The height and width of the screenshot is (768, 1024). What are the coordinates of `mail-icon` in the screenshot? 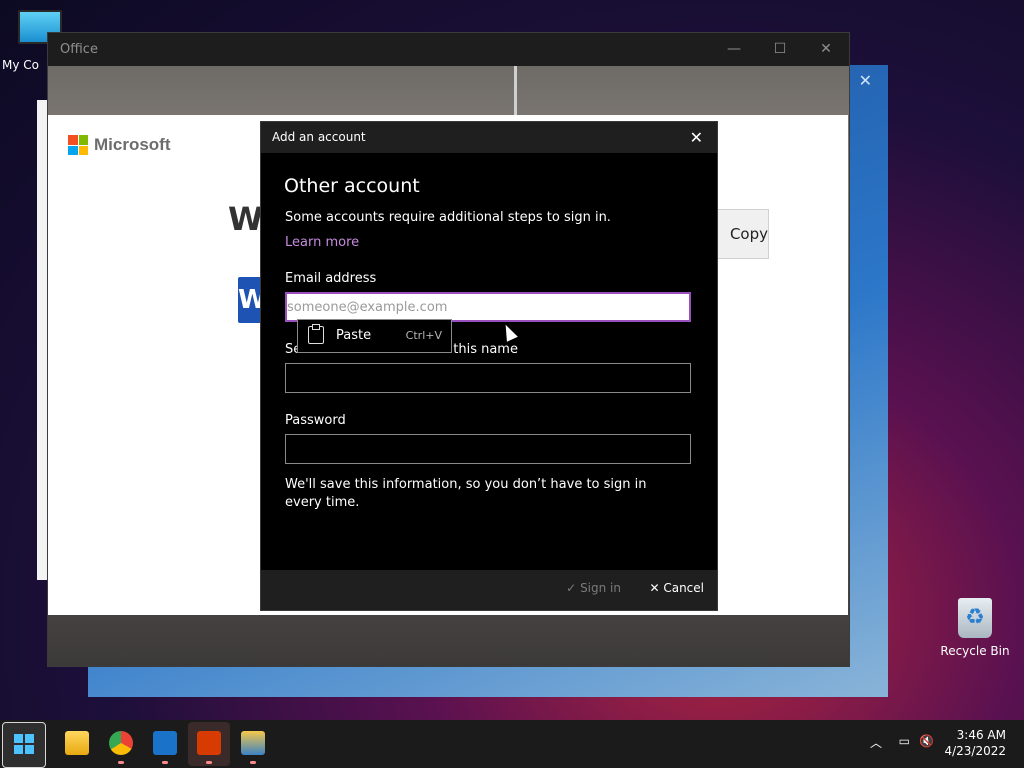 It's located at (165, 743).